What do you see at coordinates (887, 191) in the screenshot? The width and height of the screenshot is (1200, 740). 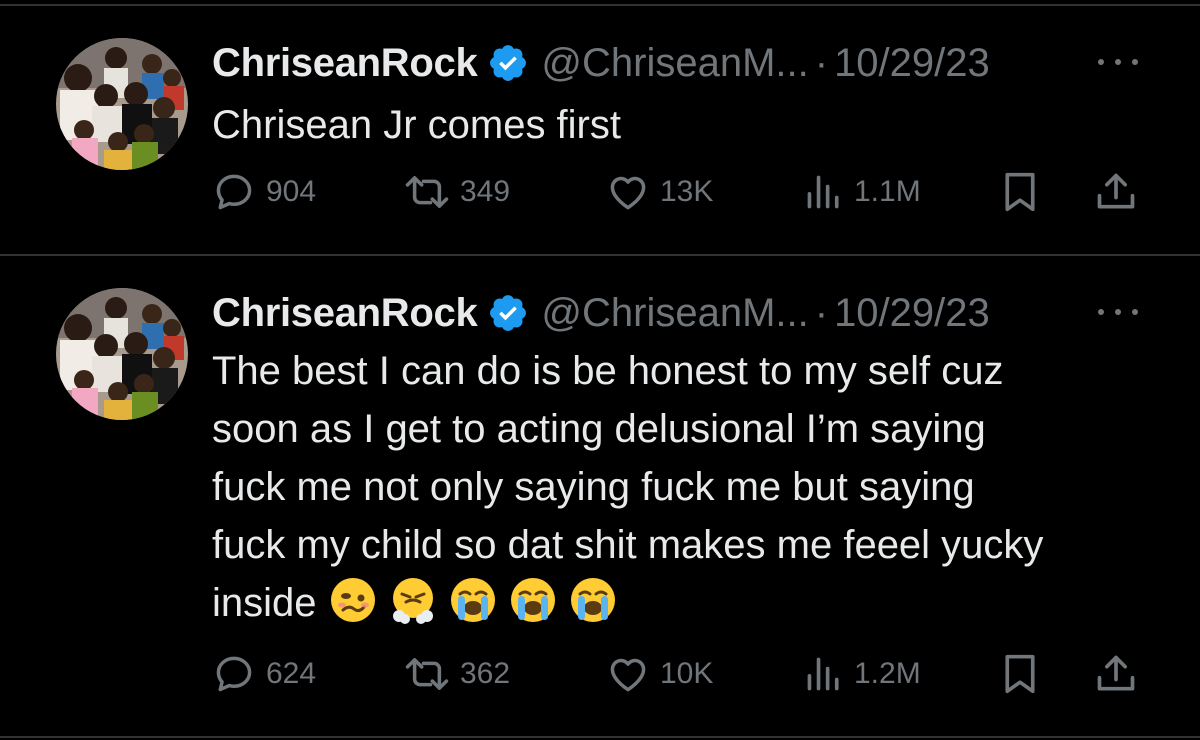 I see `view-count: 1.1M` at bounding box center [887, 191].